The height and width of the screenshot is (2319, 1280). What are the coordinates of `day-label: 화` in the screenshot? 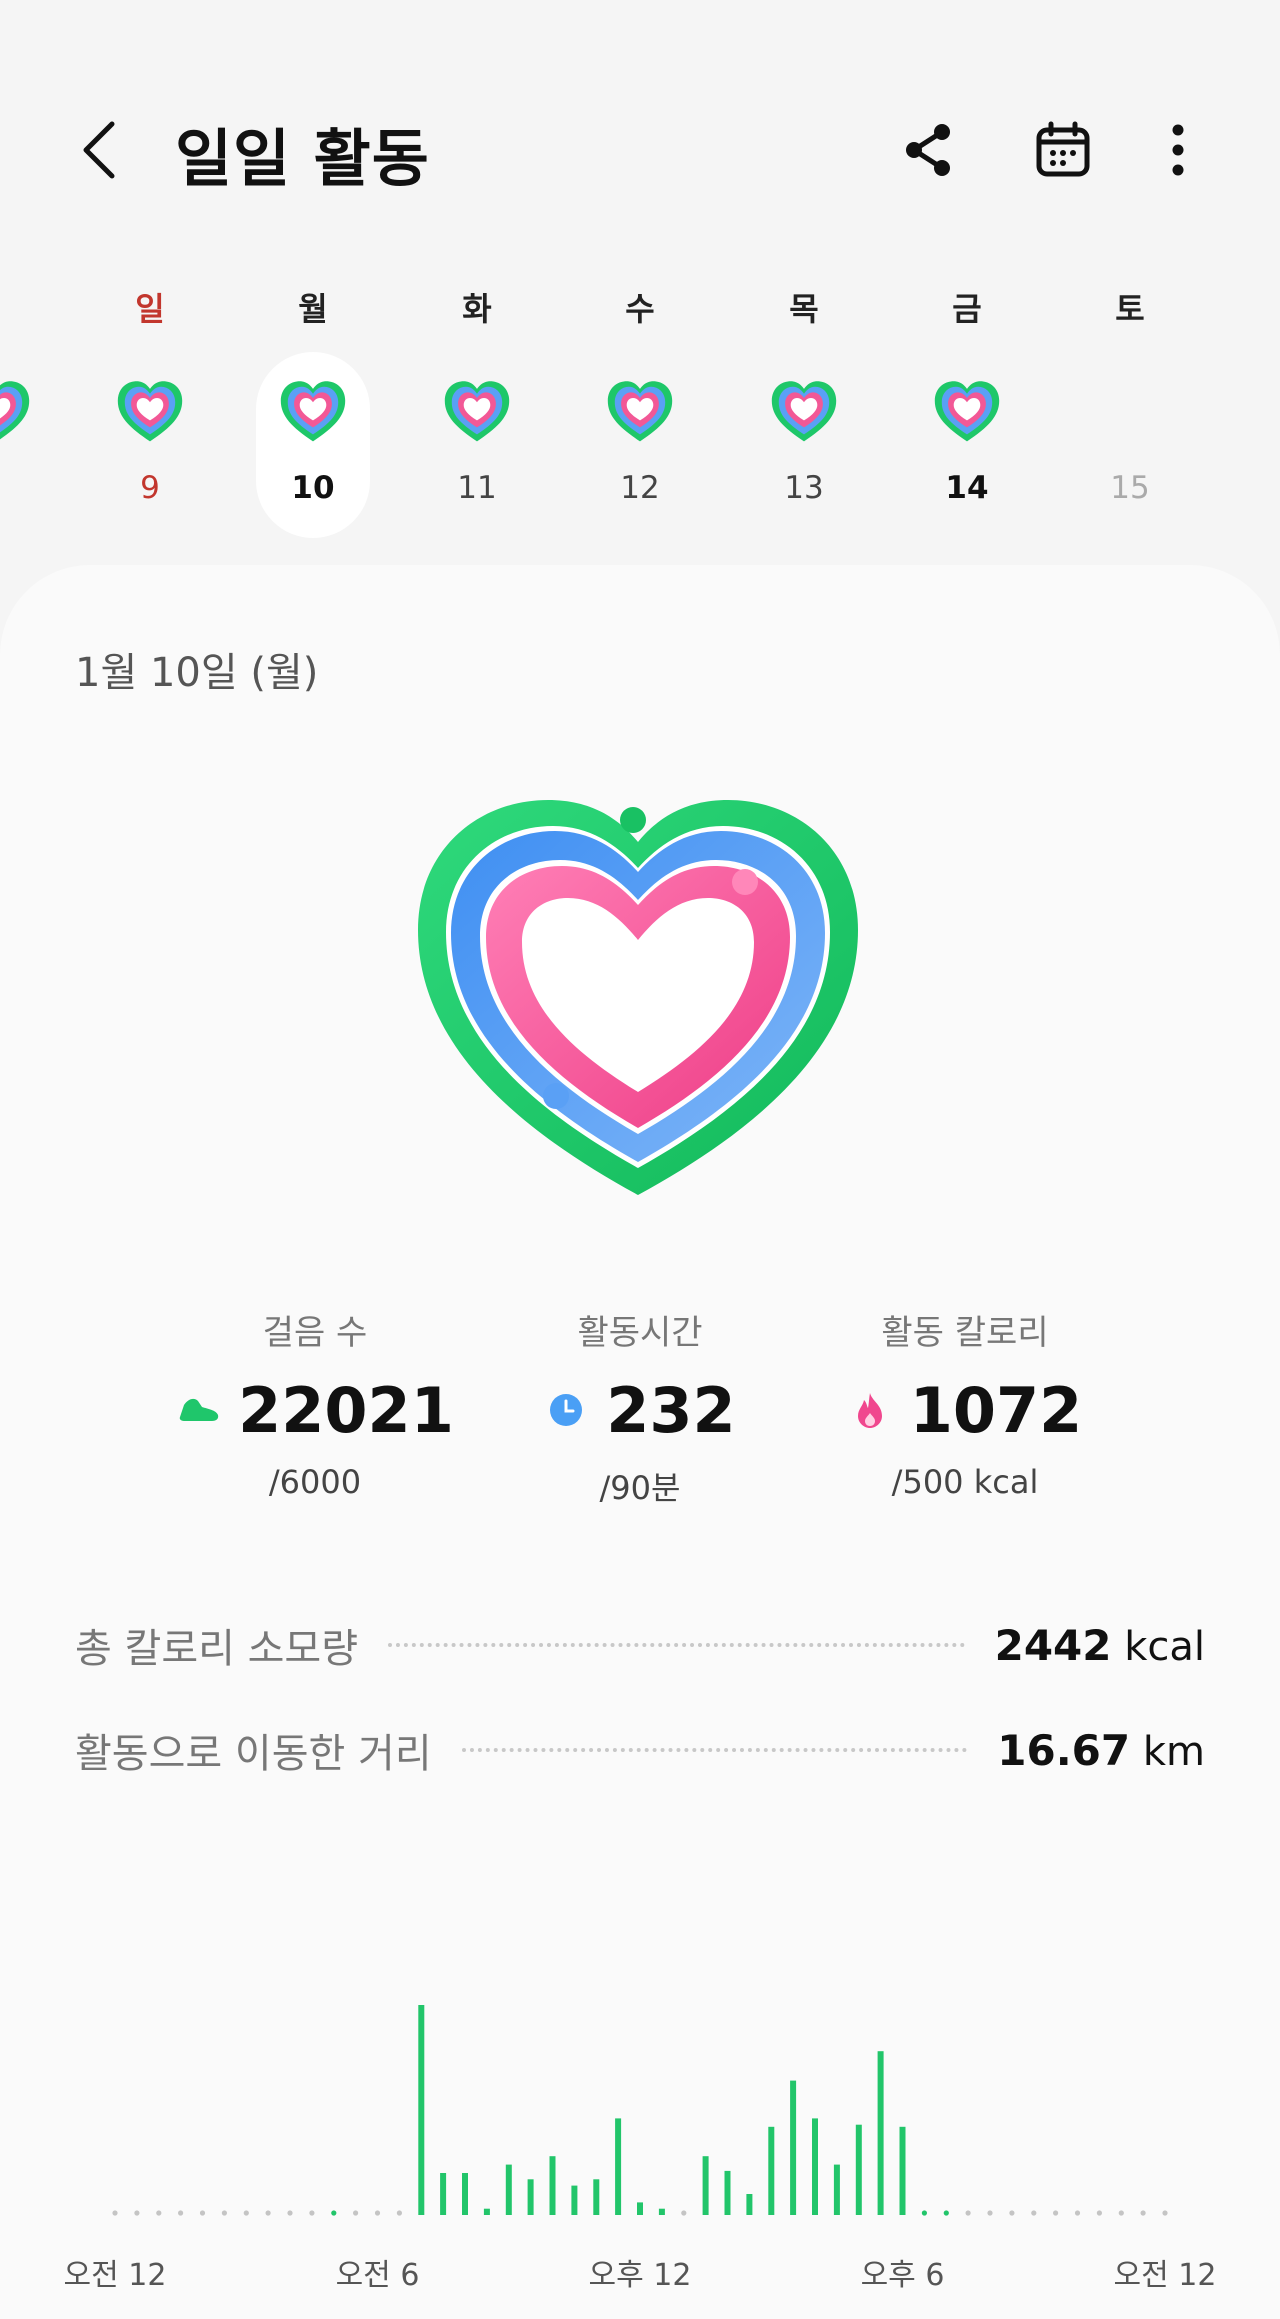 It's located at (477, 309).